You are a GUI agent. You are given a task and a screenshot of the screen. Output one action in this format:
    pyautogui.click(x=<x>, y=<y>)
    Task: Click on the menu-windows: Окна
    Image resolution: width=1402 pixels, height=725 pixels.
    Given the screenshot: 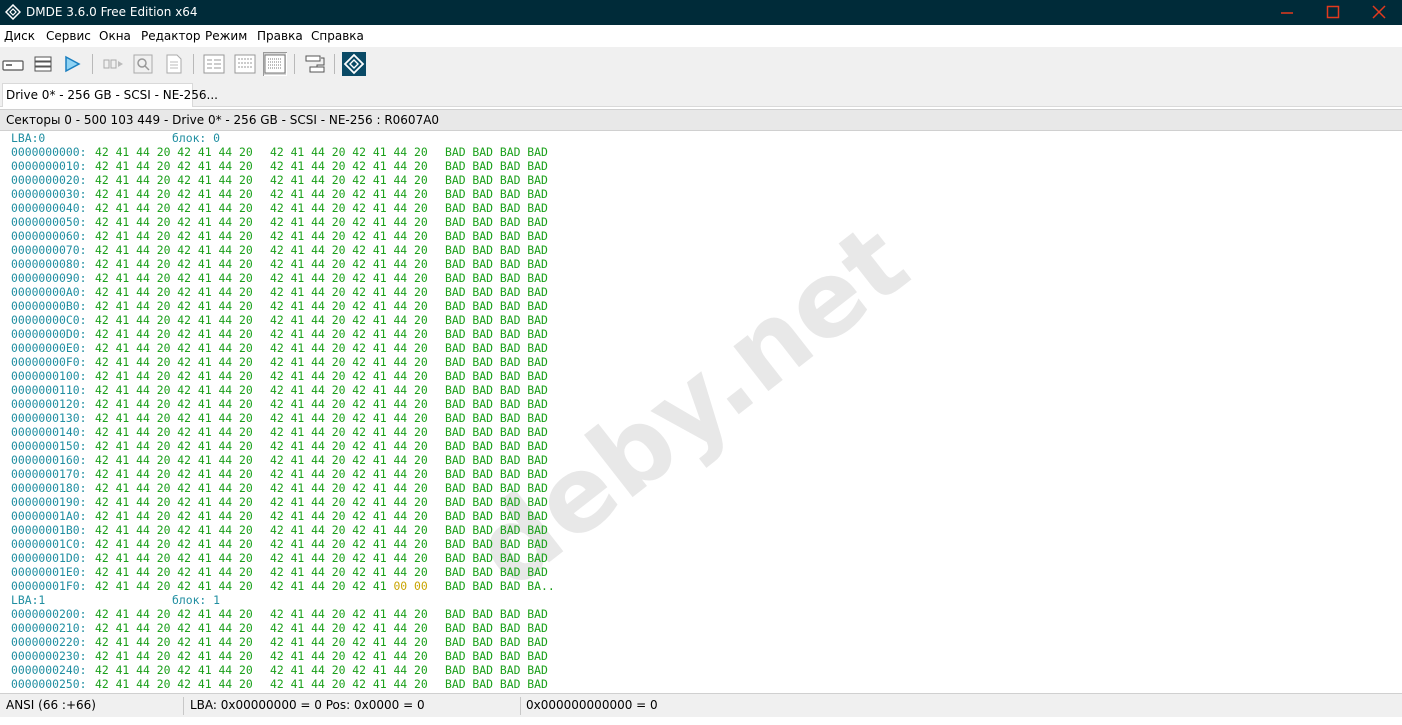 What is the action you would take?
    pyautogui.click(x=115, y=36)
    